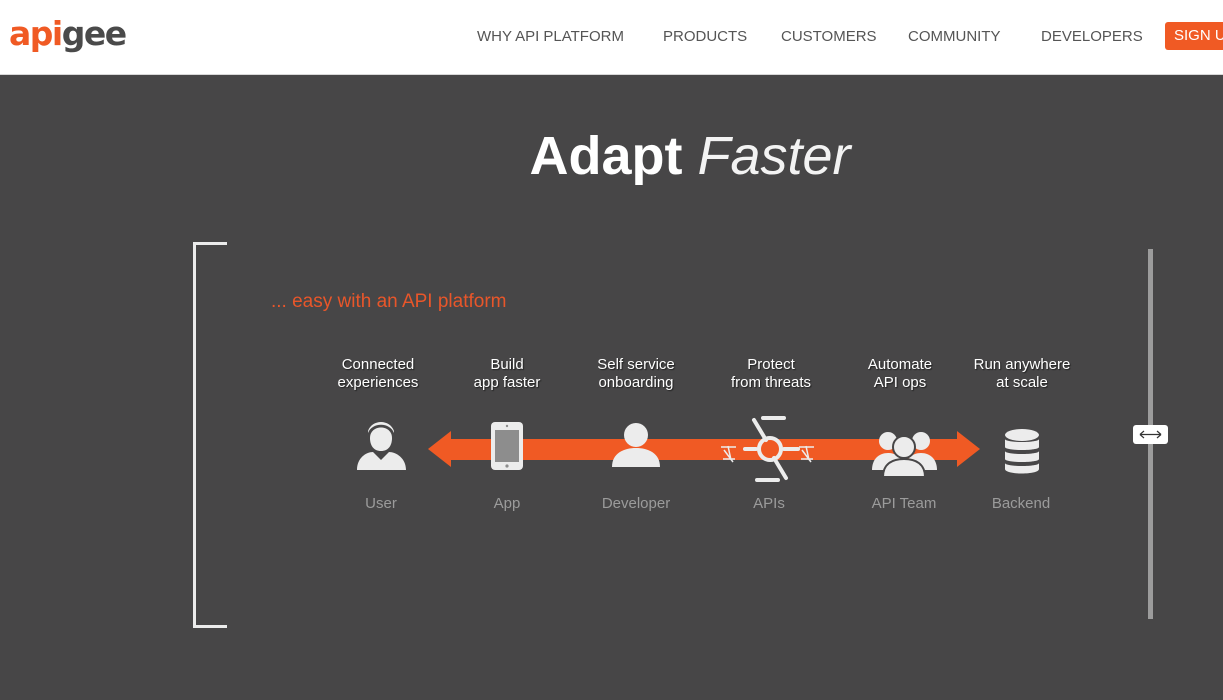 The width and height of the screenshot is (1223, 700). Describe the element at coordinates (507, 364) in the screenshot. I see `caption-line: Build` at that location.